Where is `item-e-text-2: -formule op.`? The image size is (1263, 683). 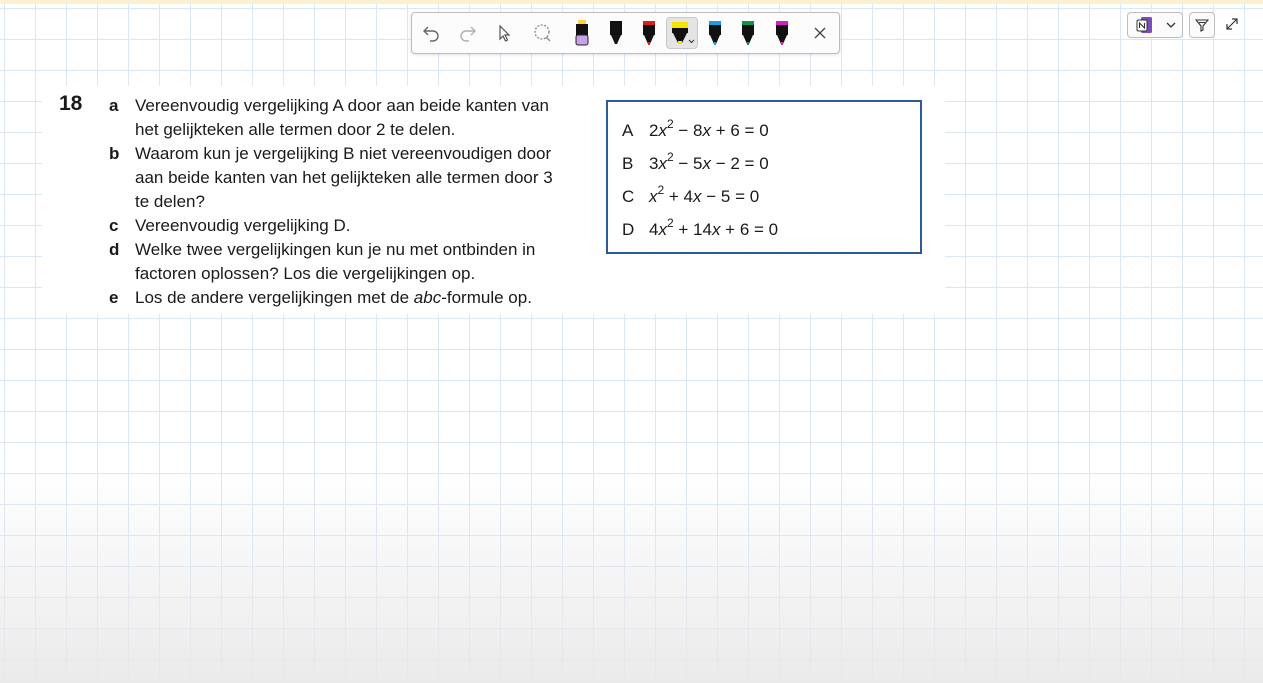
item-e-text-2: -formule op. is located at coordinates (486, 297).